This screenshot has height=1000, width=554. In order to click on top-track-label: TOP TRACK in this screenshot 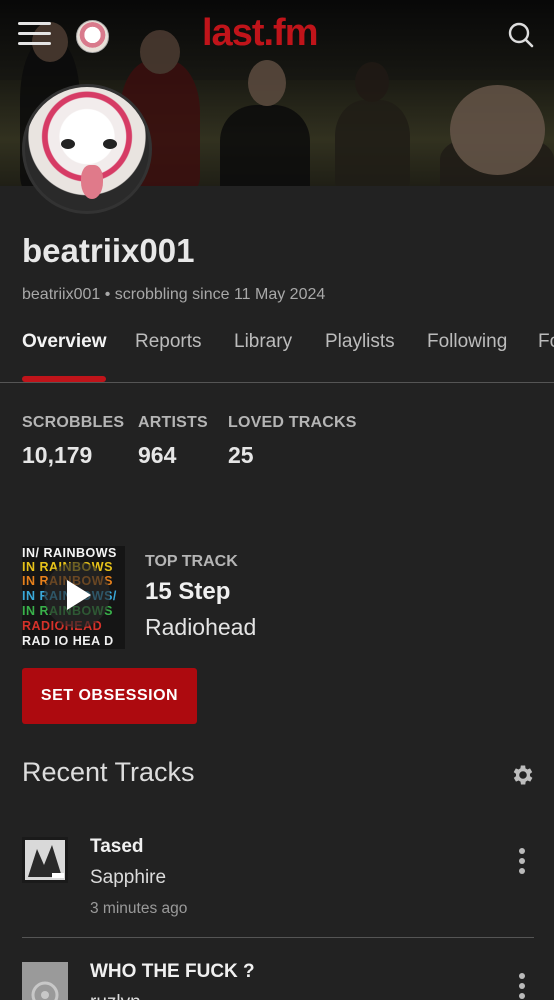, I will do `click(191, 561)`.